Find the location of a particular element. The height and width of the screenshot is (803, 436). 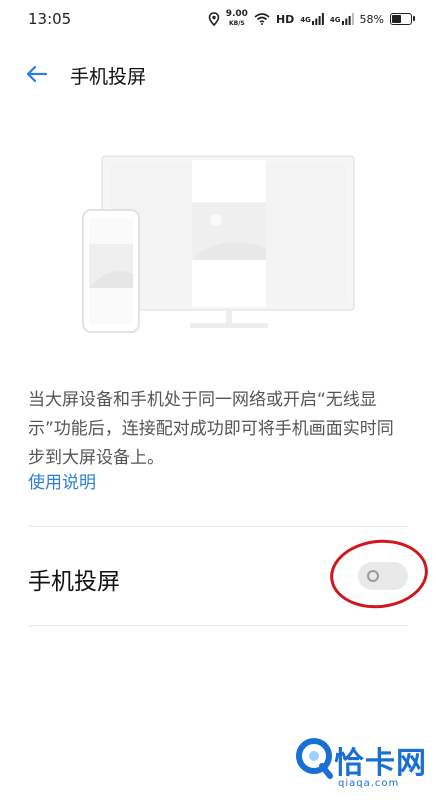

back-arrow-icon is located at coordinates (37, 74).